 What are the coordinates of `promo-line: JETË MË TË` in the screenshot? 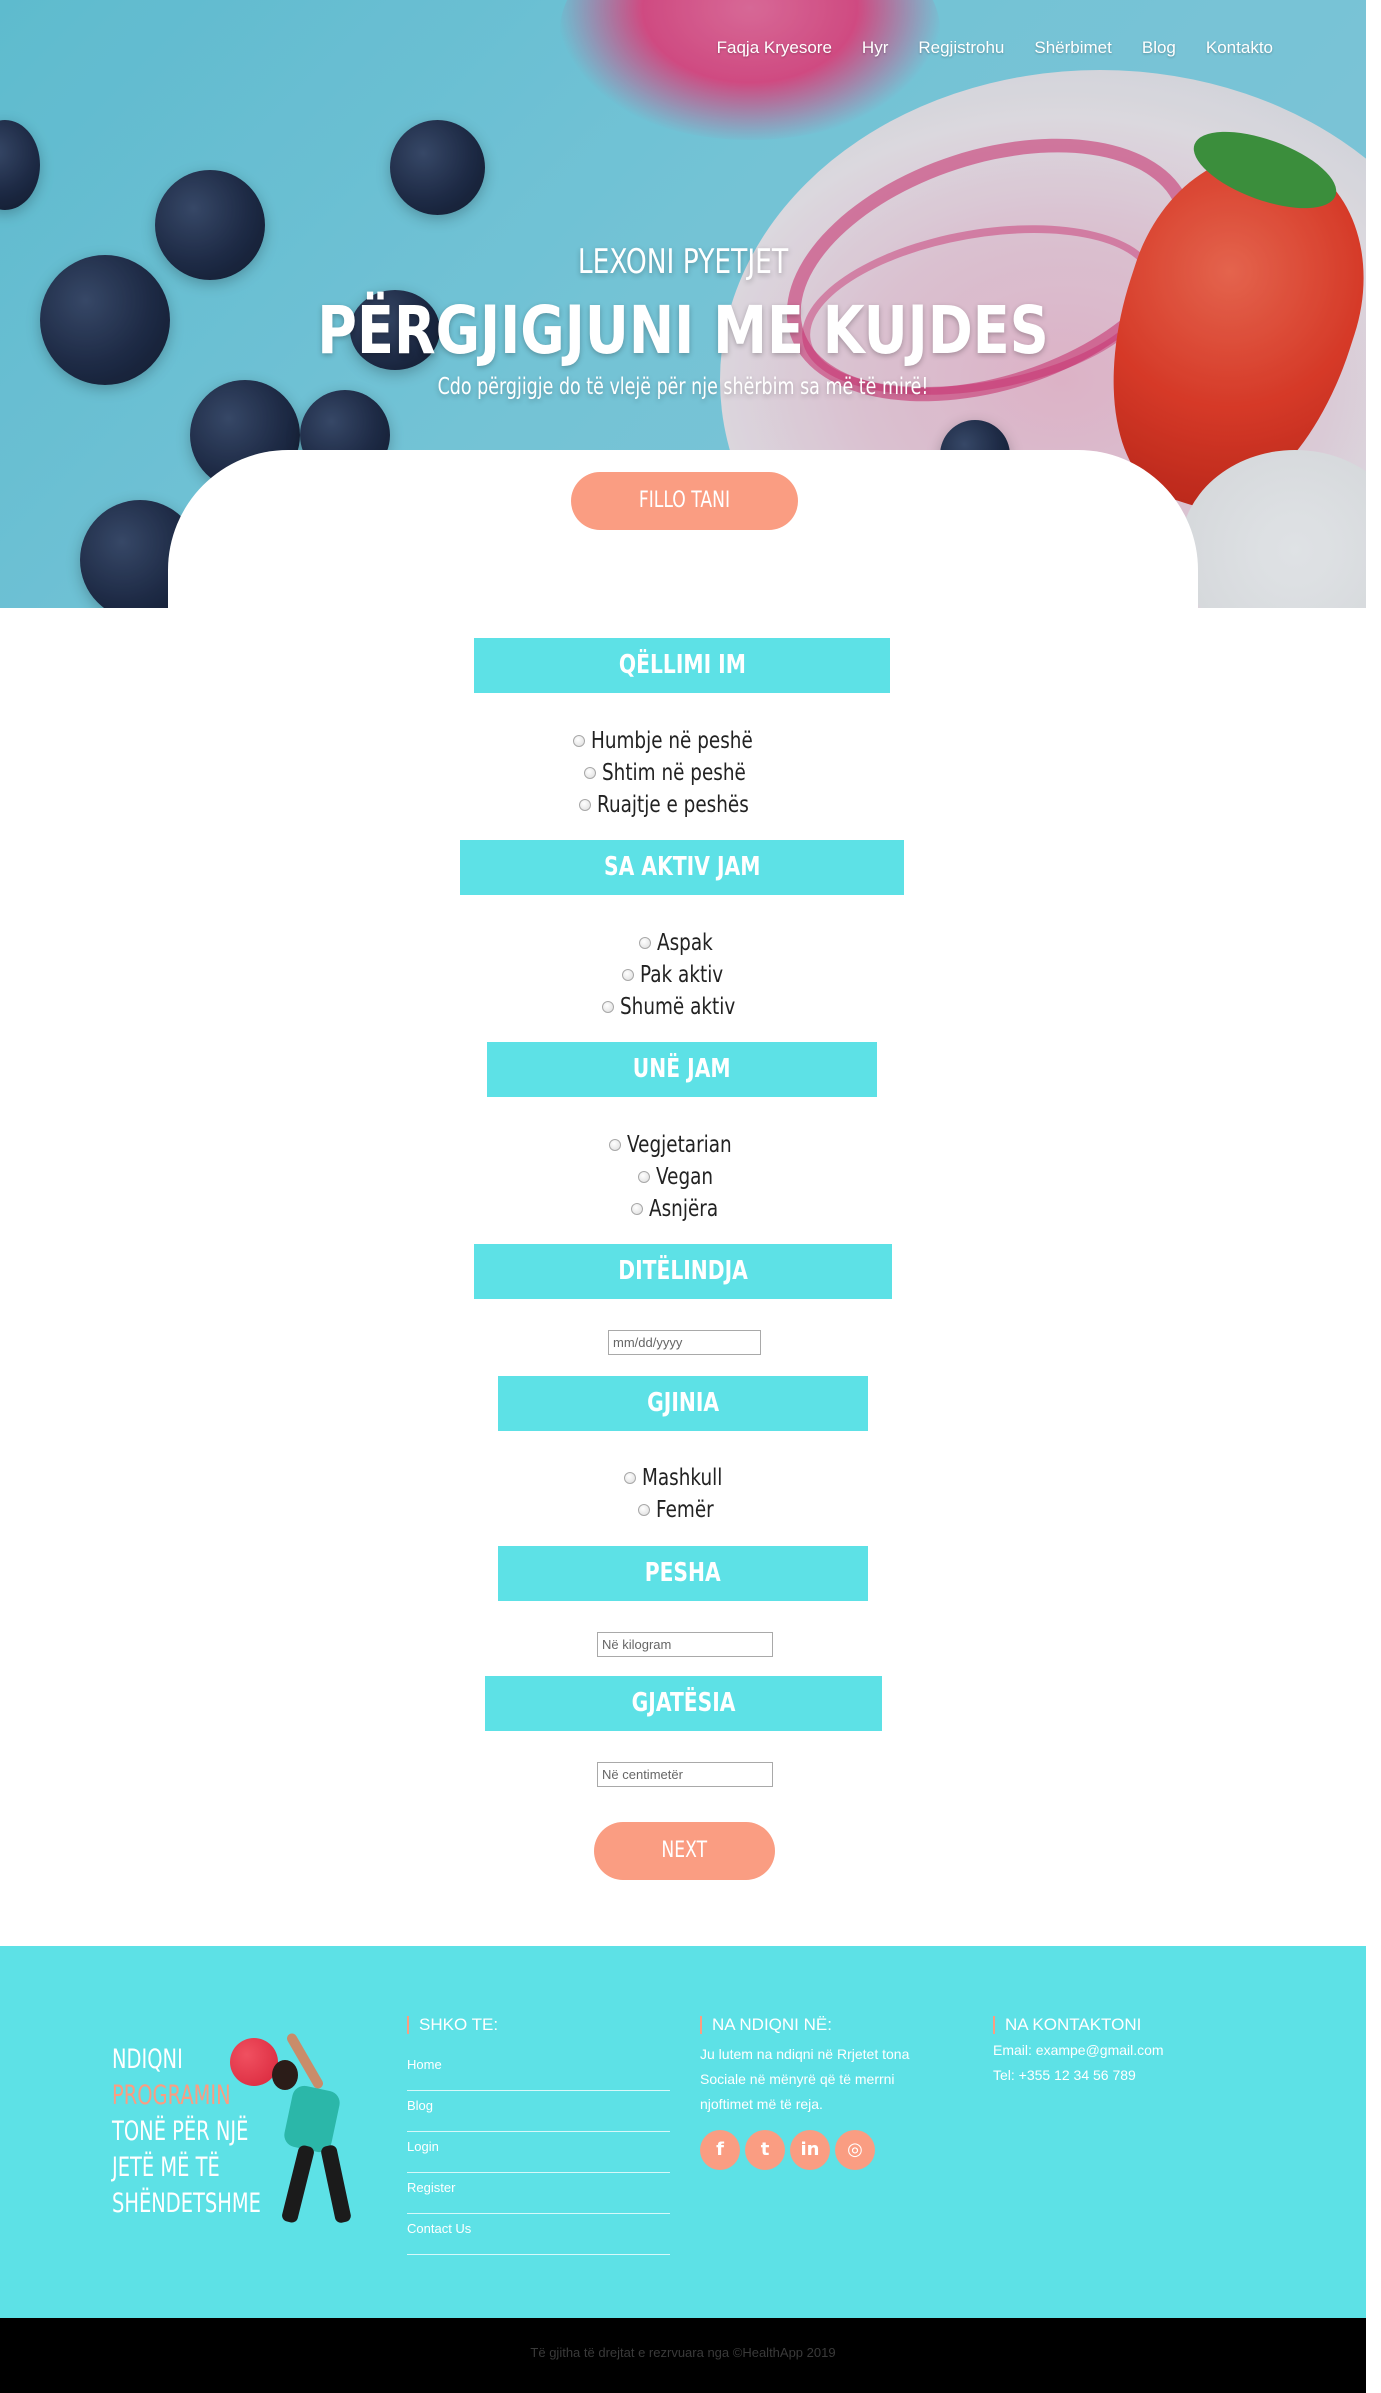 It's located at (166, 2167).